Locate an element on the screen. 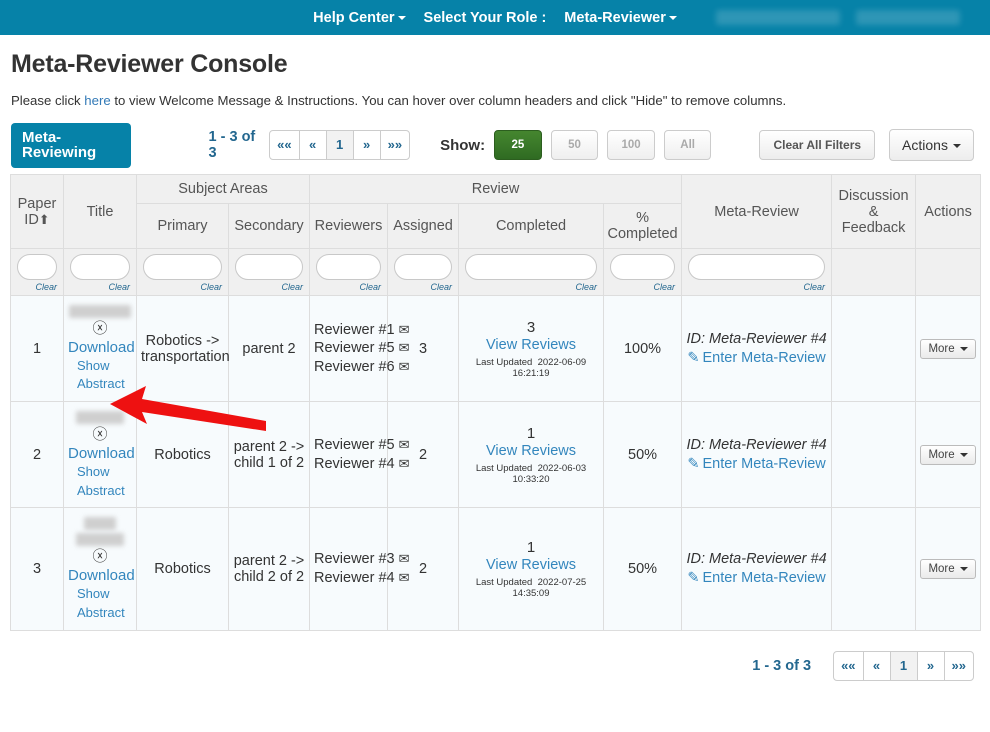  col-header-completed: Completed is located at coordinates (531, 226).